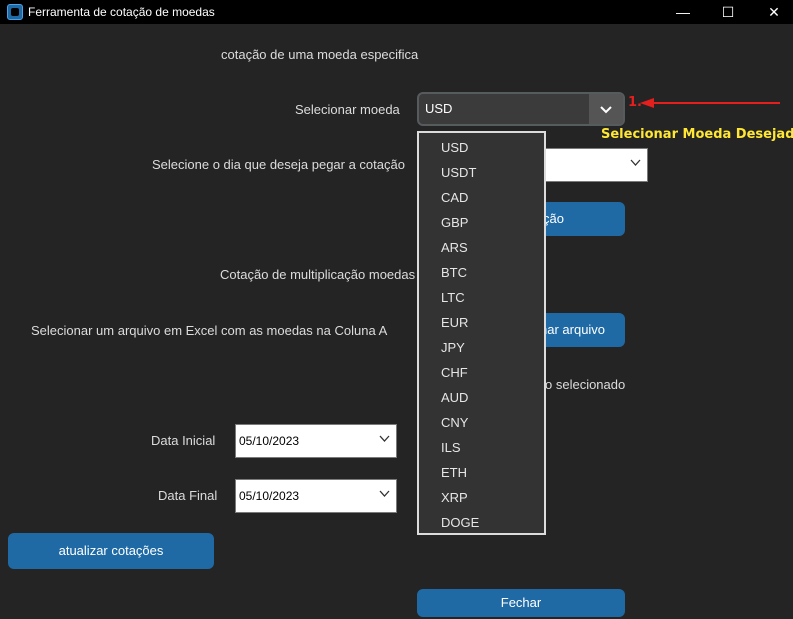 The image size is (793, 619). What do you see at coordinates (710, 103) in the screenshot?
I see `annotation-arrow-icon` at bounding box center [710, 103].